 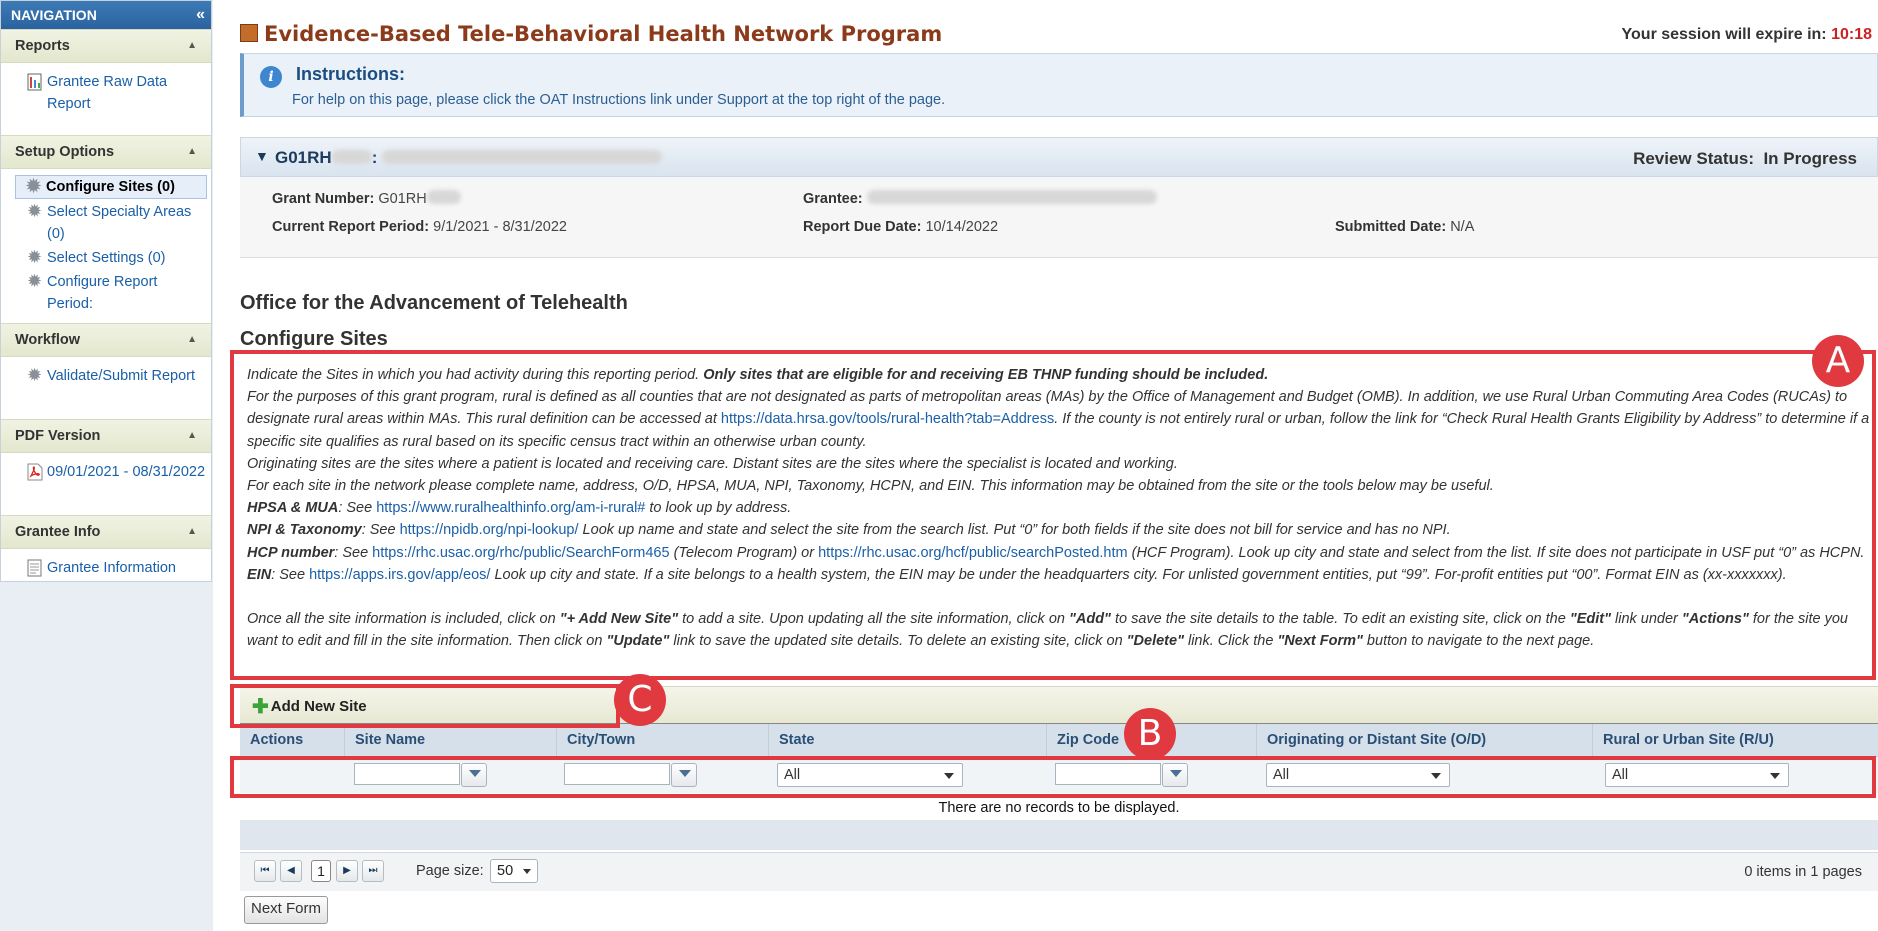 What do you see at coordinates (619, 619) in the screenshot?
I see `desc-bold: "+ Add New Site"` at bounding box center [619, 619].